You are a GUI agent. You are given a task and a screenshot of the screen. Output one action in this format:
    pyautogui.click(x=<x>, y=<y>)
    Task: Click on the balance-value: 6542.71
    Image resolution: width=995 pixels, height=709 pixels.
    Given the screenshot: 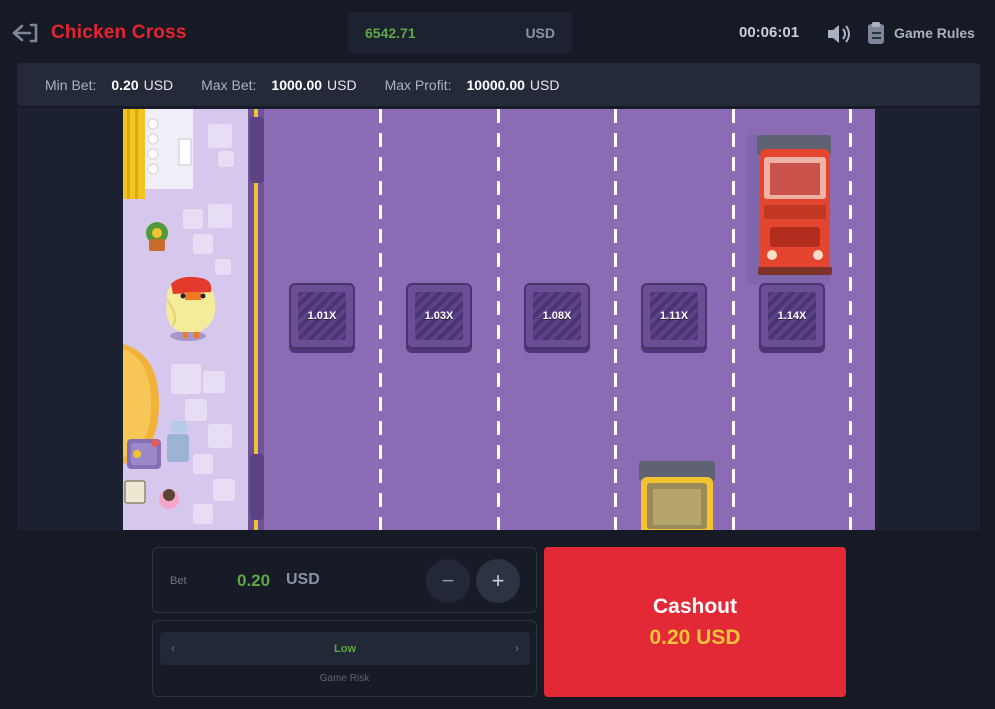 What is the action you would take?
    pyautogui.click(x=390, y=33)
    